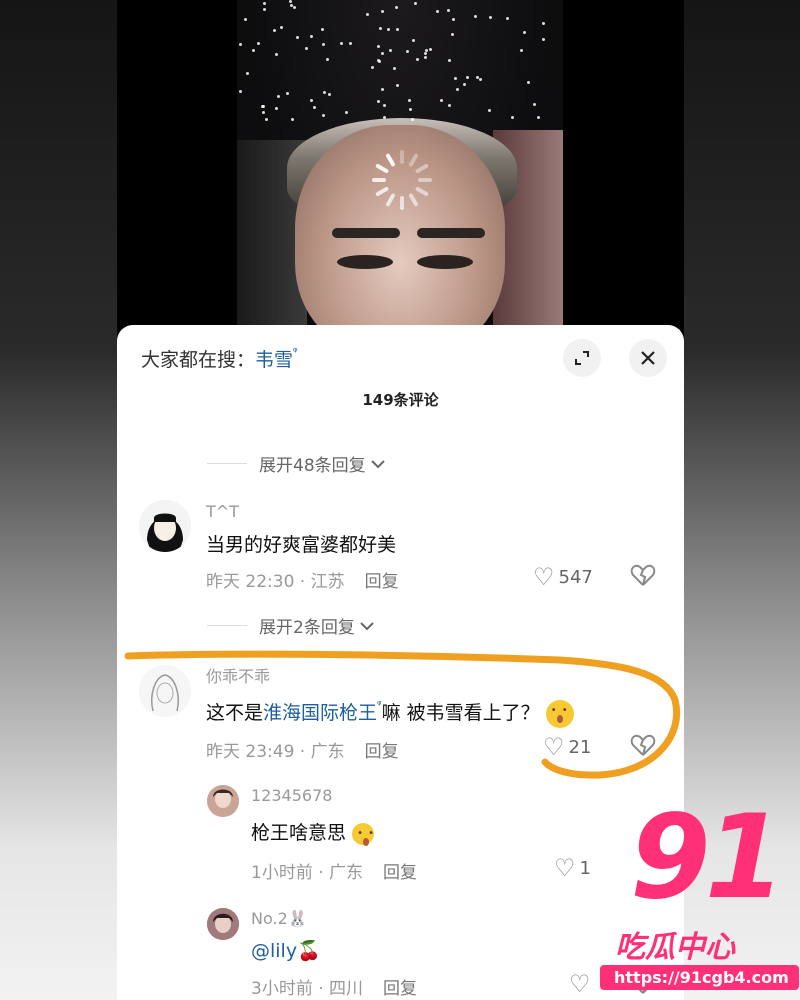 This screenshot has height=1000, width=800. I want to click on reply-text-content: 枪王啥意思, so click(299, 833).